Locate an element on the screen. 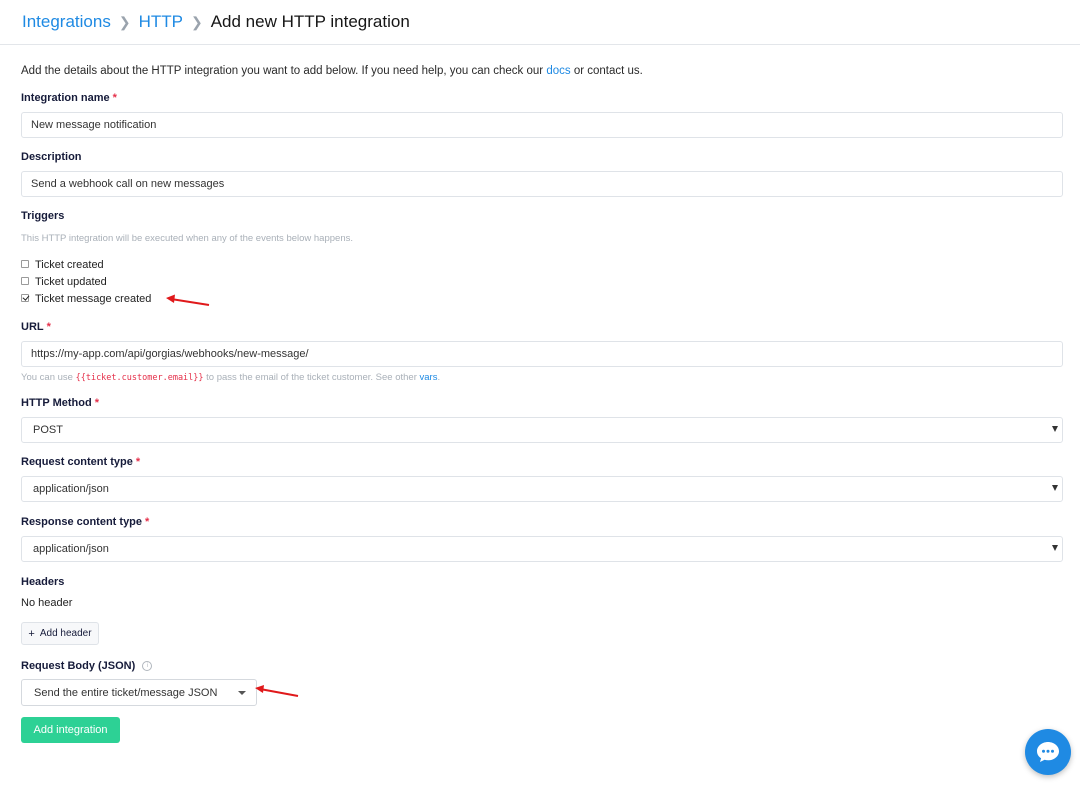  trigger-label: Ticket message created is located at coordinates (93, 299).